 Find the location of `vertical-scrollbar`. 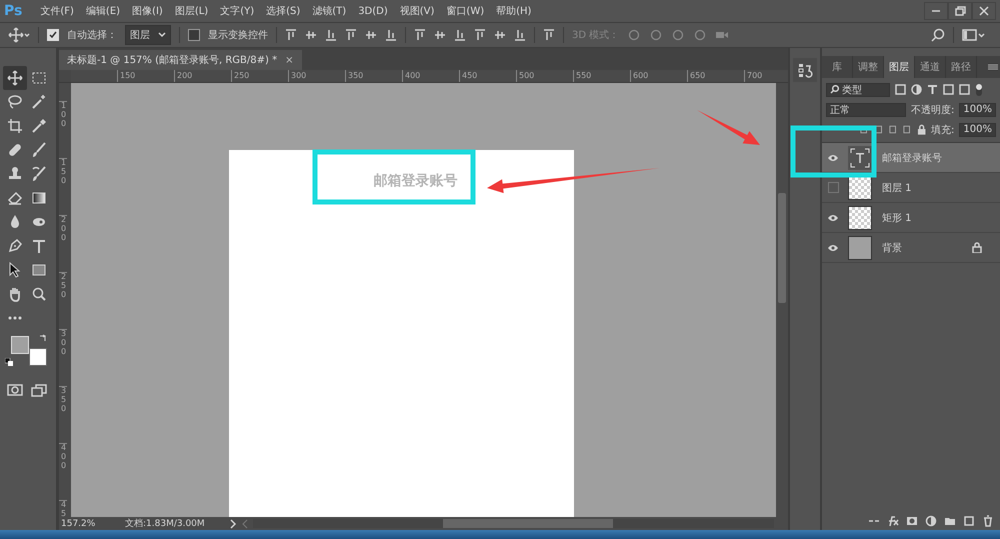

vertical-scrollbar is located at coordinates (782, 300).